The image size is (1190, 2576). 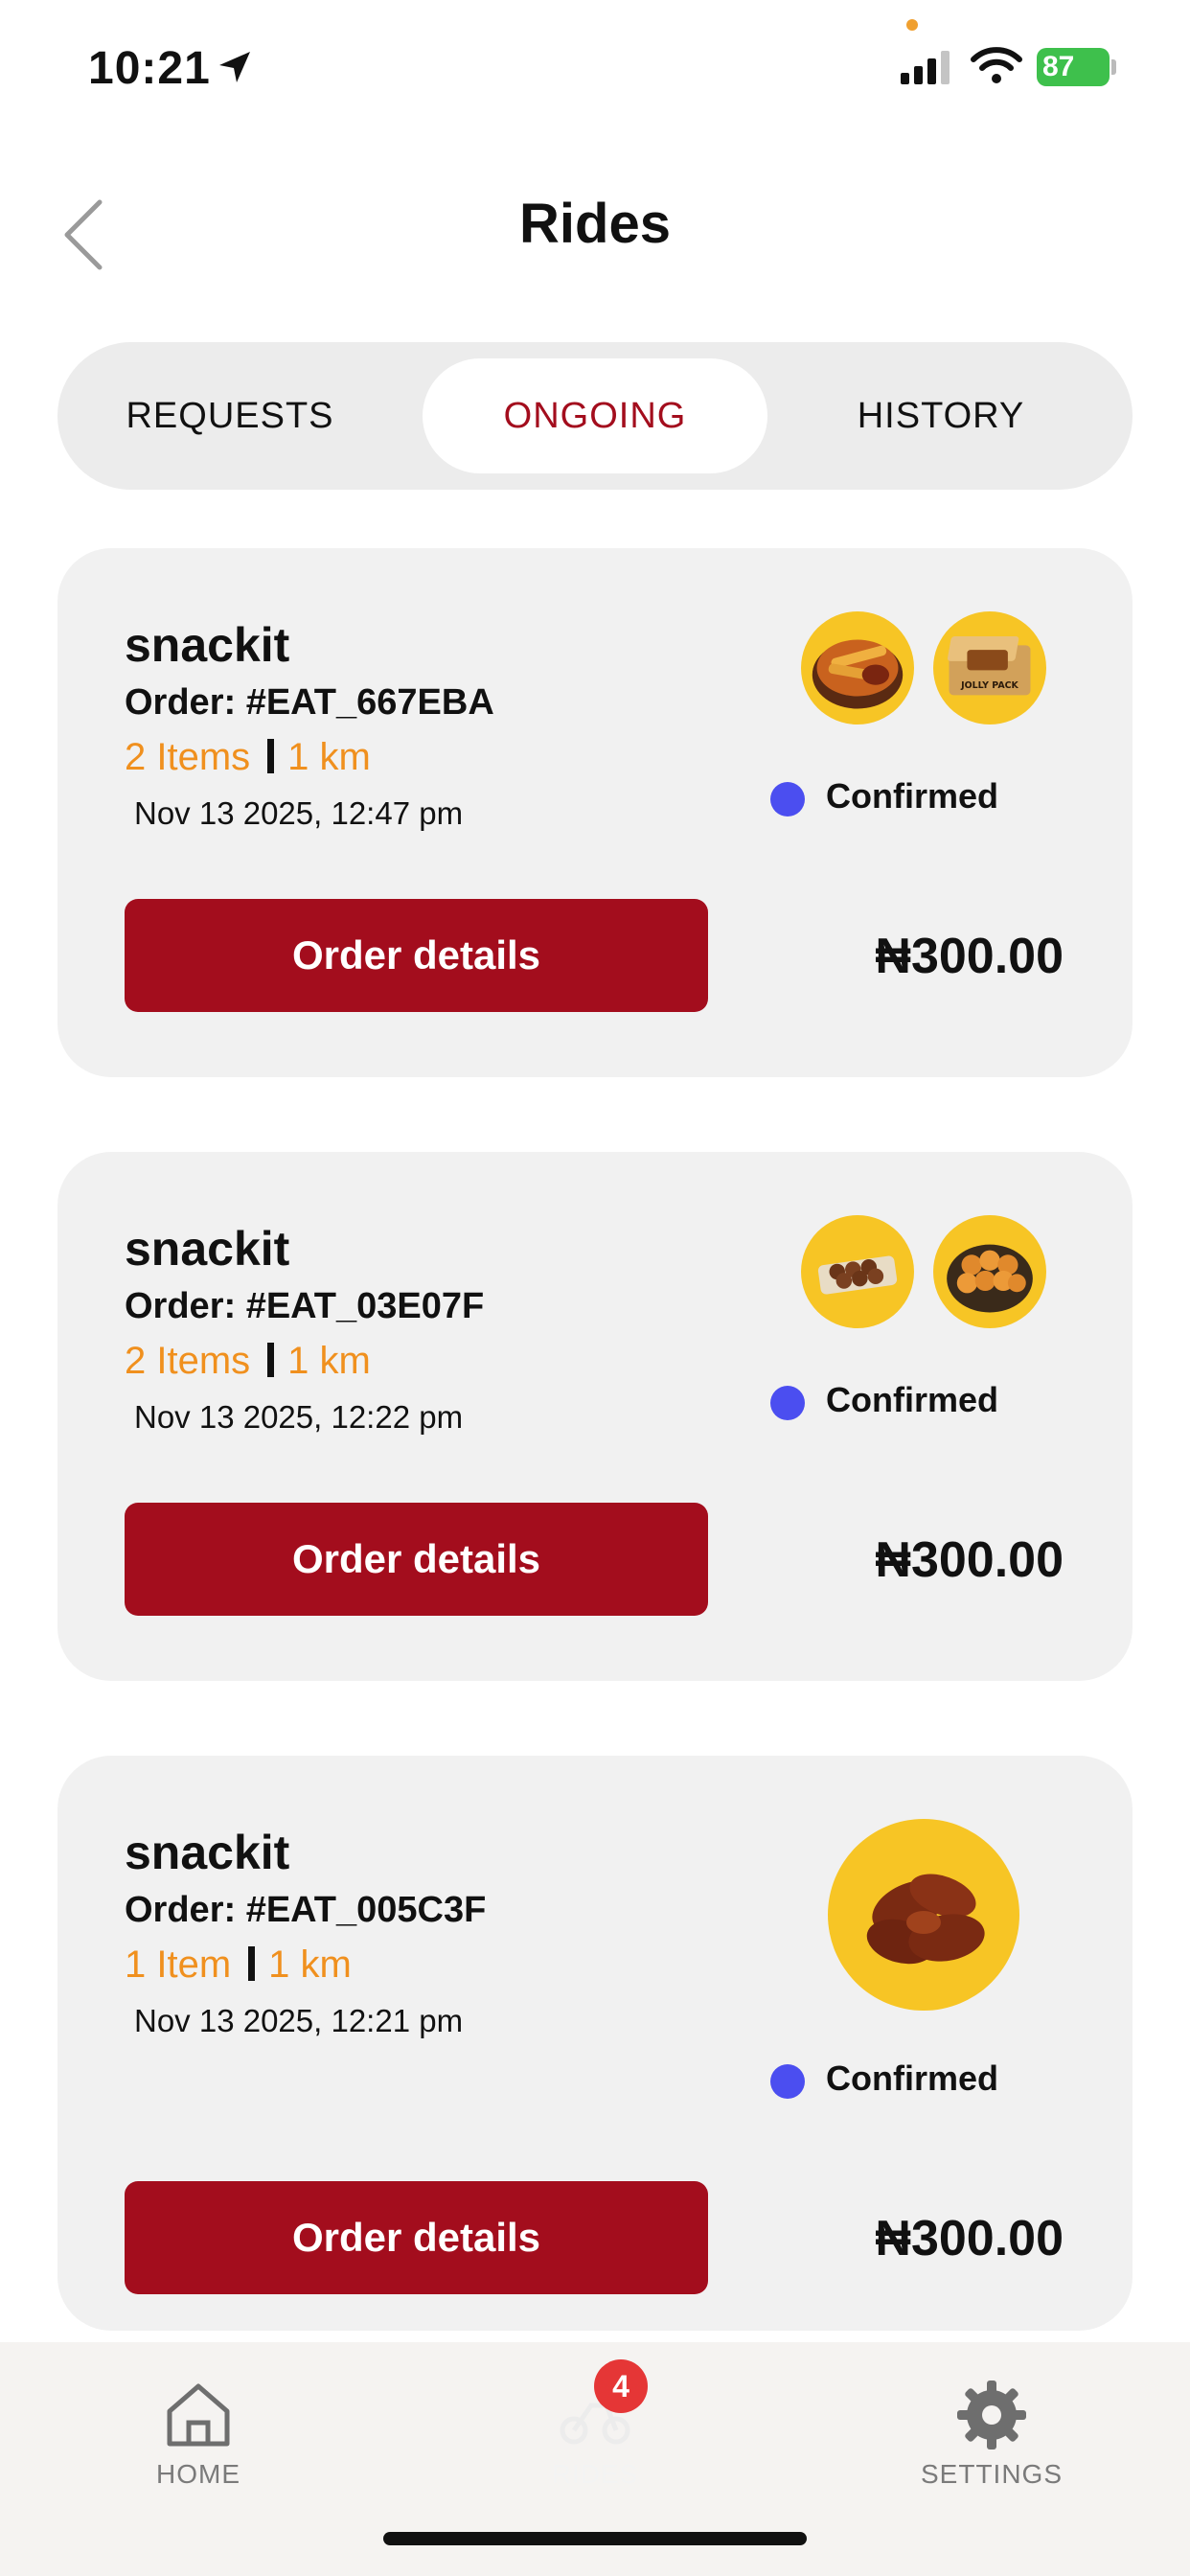 What do you see at coordinates (198, 2474) in the screenshot?
I see `nav-home-label: HOME` at bounding box center [198, 2474].